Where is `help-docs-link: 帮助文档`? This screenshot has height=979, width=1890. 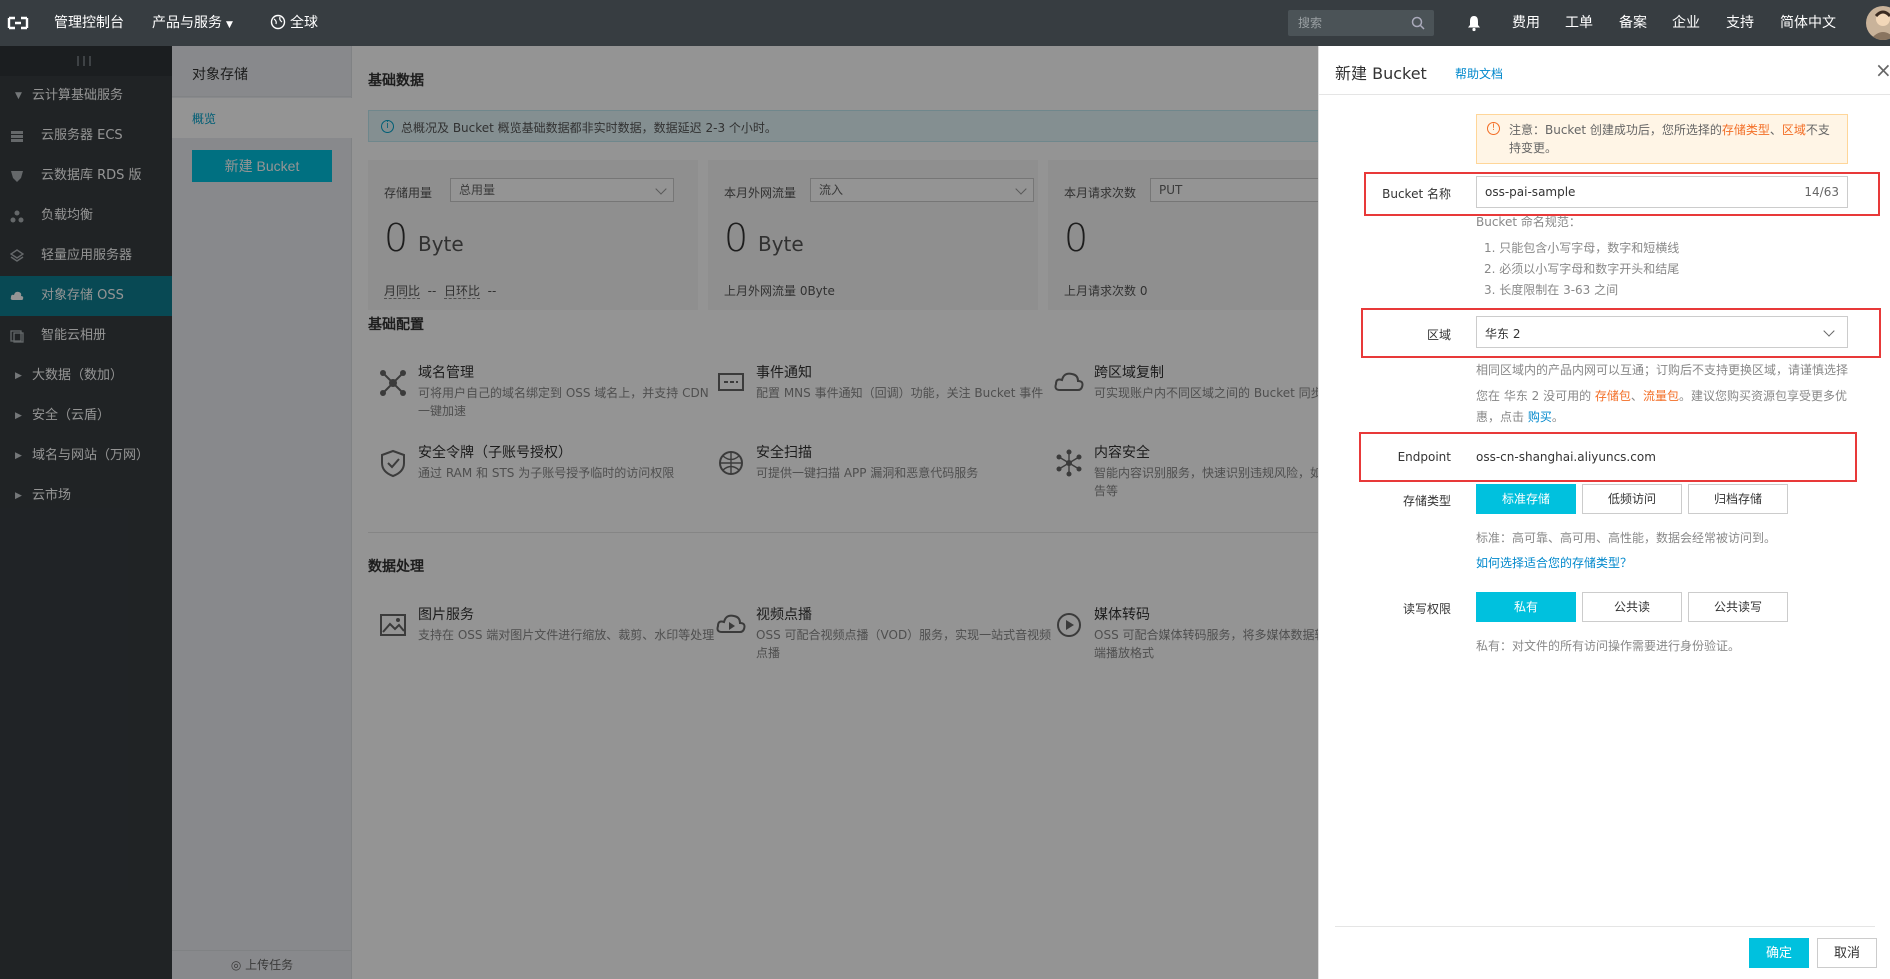 help-docs-link: 帮助文档 is located at coordinates (1479, 73).